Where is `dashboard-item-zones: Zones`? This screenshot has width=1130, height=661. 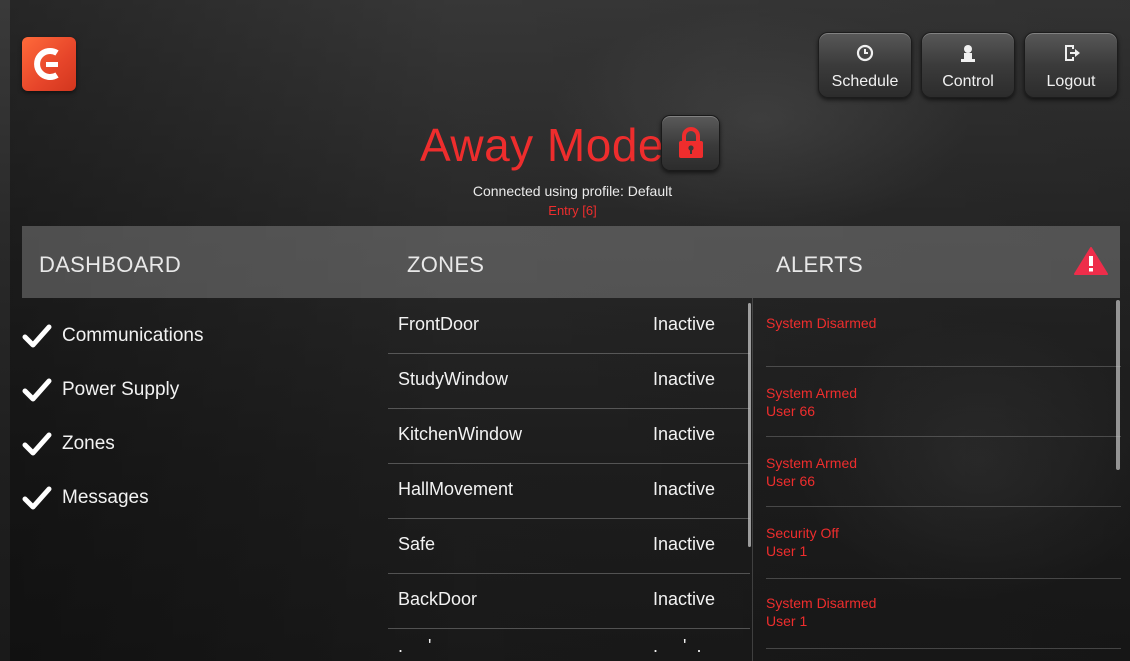 dashboard-item-zones: Zones is located at coordinates (68, 444).